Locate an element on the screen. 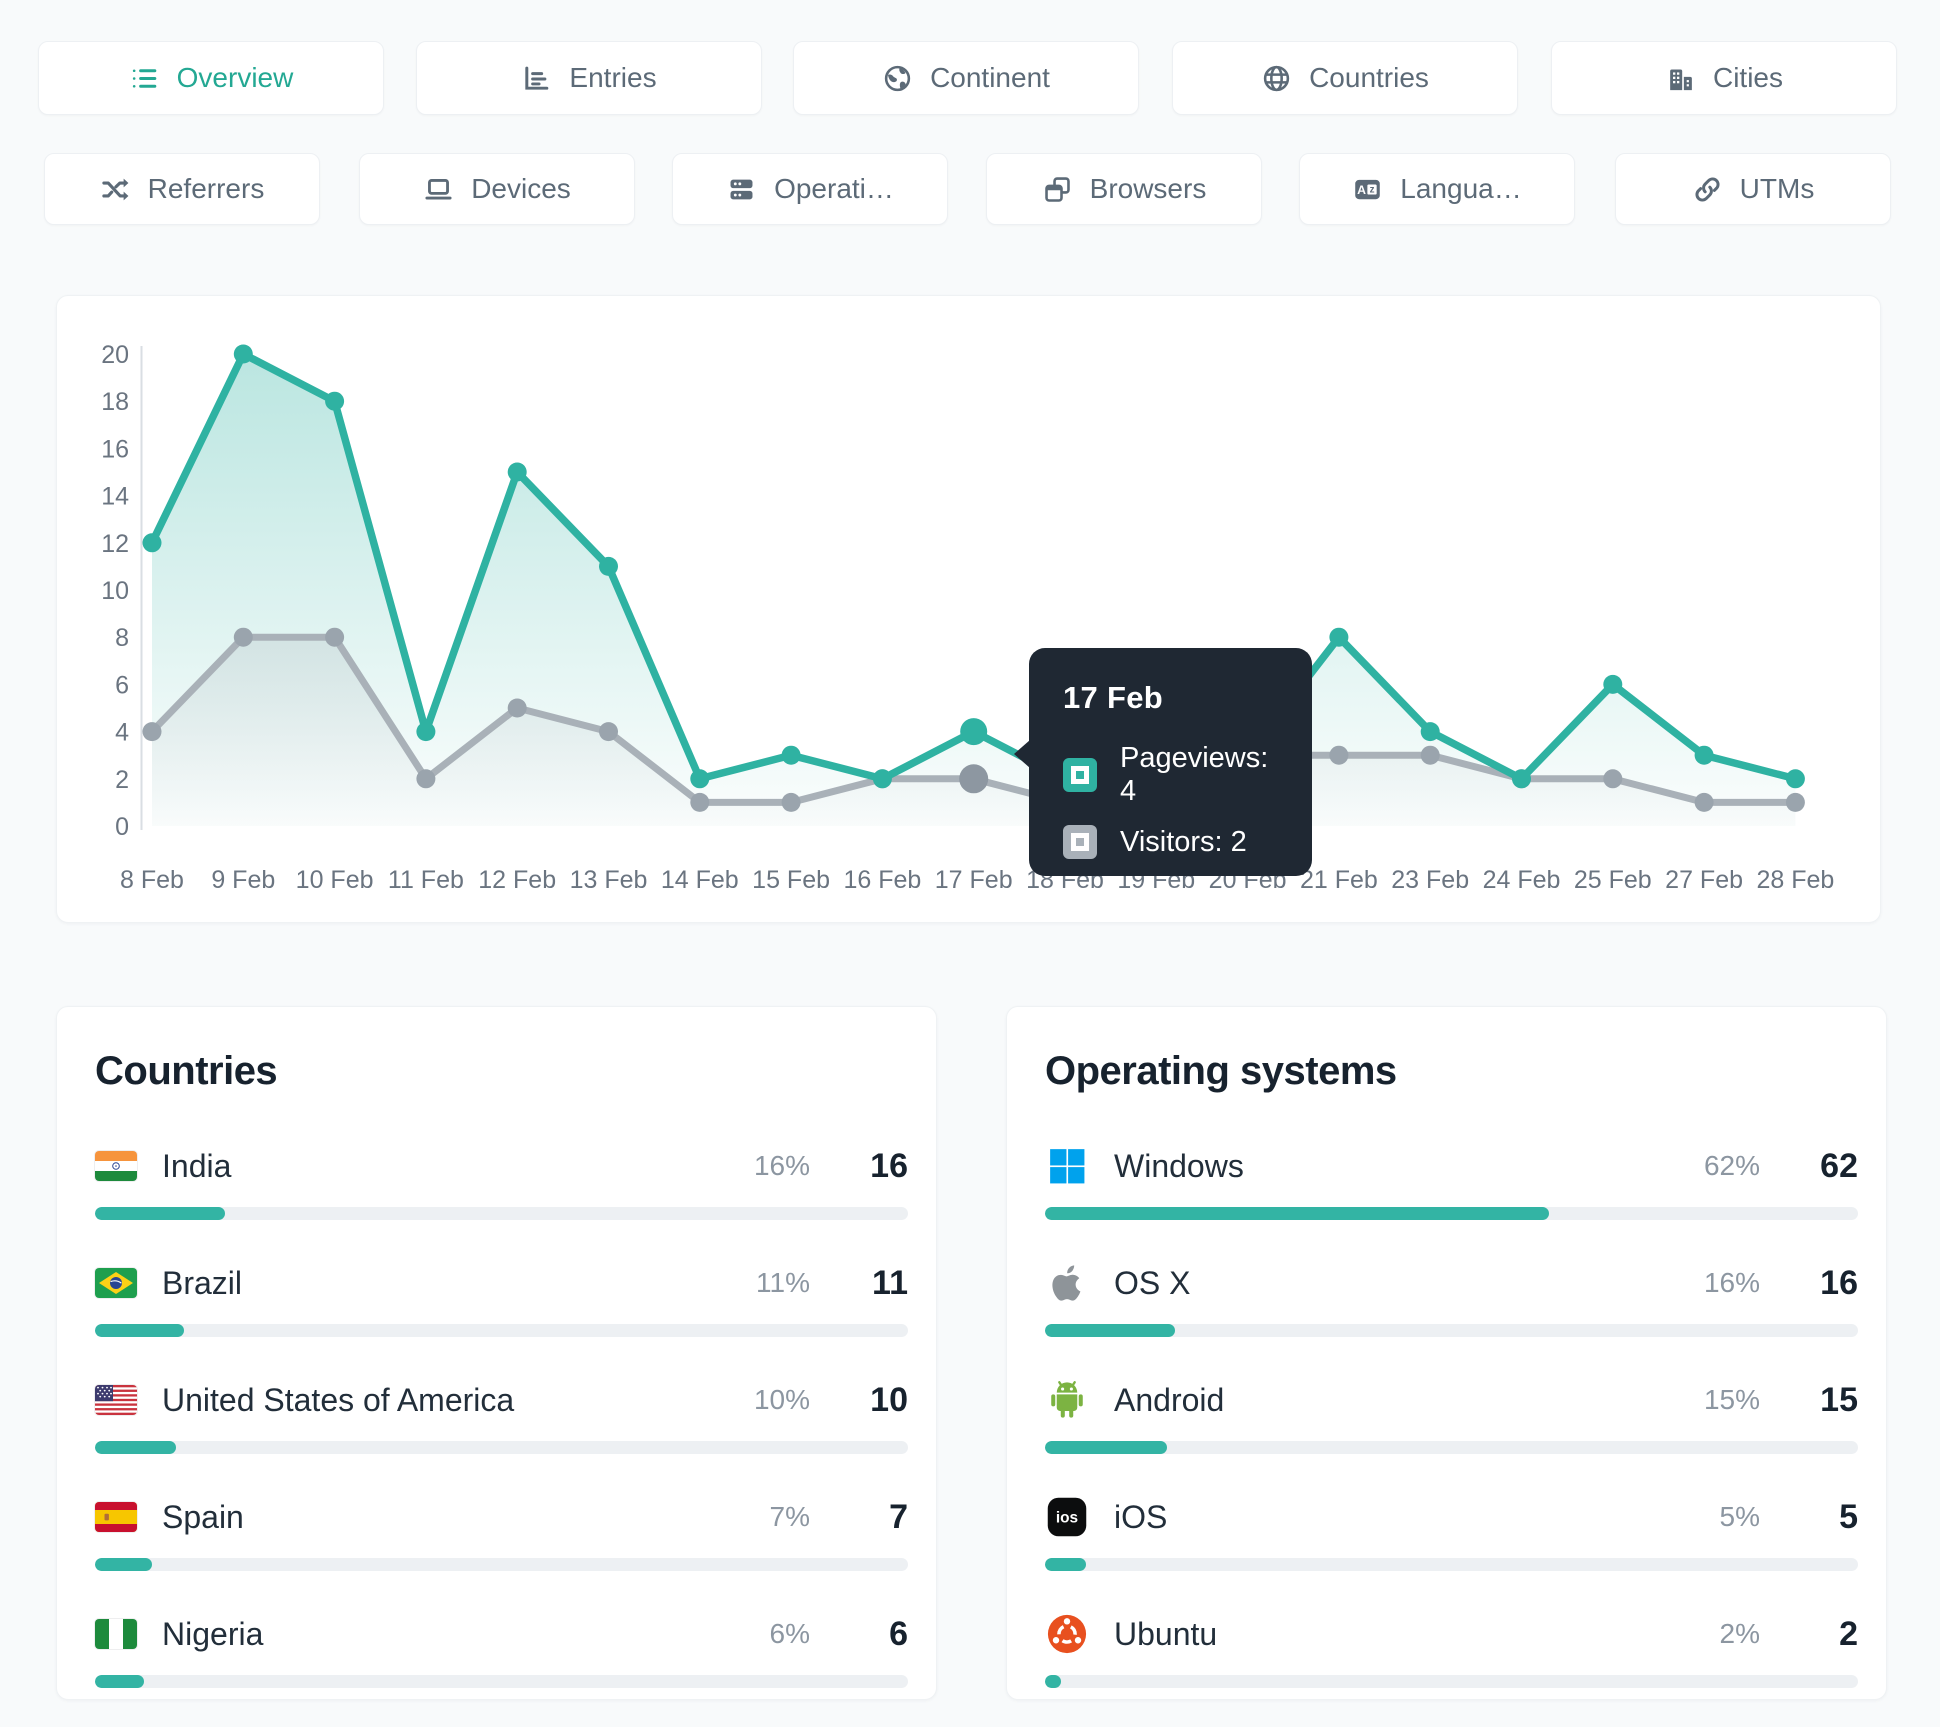 Image resolution: width=1940 pixels, height=1727 pixels. tab-label: Cities is located at coordinates (1747, 77).